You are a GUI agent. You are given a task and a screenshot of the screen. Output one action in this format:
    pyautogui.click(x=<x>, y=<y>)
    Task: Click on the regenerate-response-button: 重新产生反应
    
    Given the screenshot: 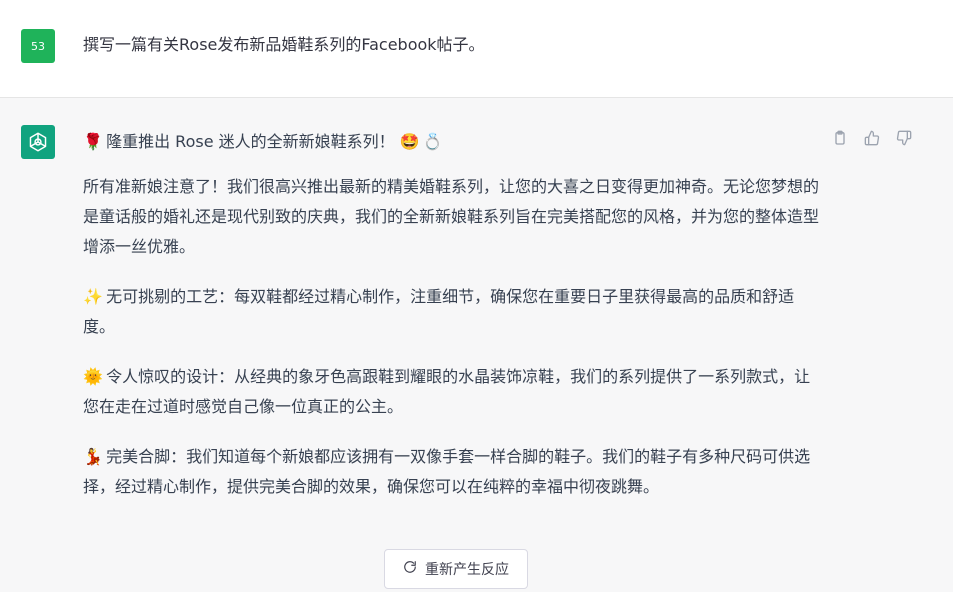 What is the action you would take?
    pyautogui.click(x=456, y=569)
    